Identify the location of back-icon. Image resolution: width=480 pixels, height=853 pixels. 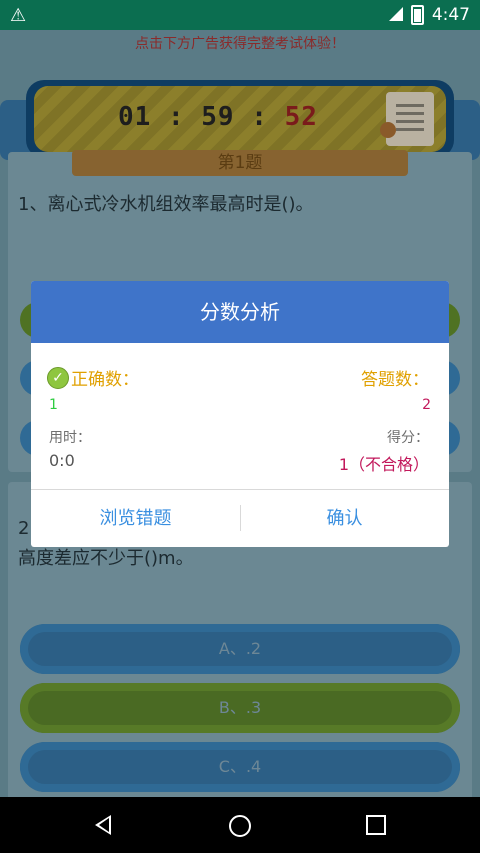
(103, 825).